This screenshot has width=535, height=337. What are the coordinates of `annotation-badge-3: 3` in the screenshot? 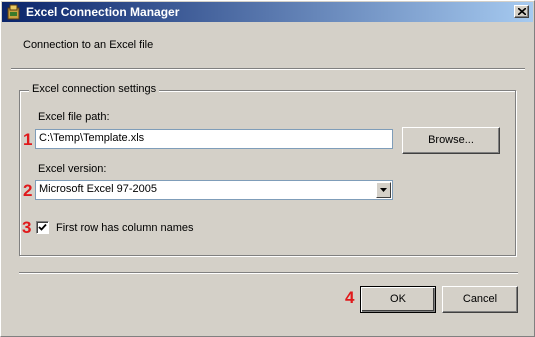 It's located at (27, 227).